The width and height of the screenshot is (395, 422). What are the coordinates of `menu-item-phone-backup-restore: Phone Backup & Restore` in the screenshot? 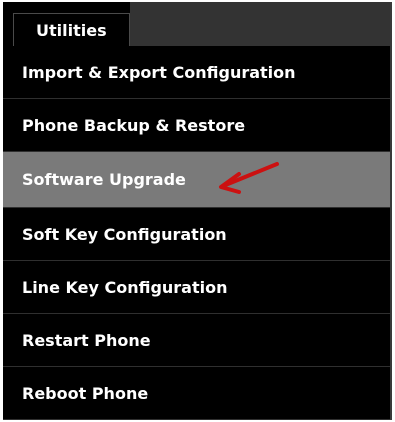 It's located at (196, 125).